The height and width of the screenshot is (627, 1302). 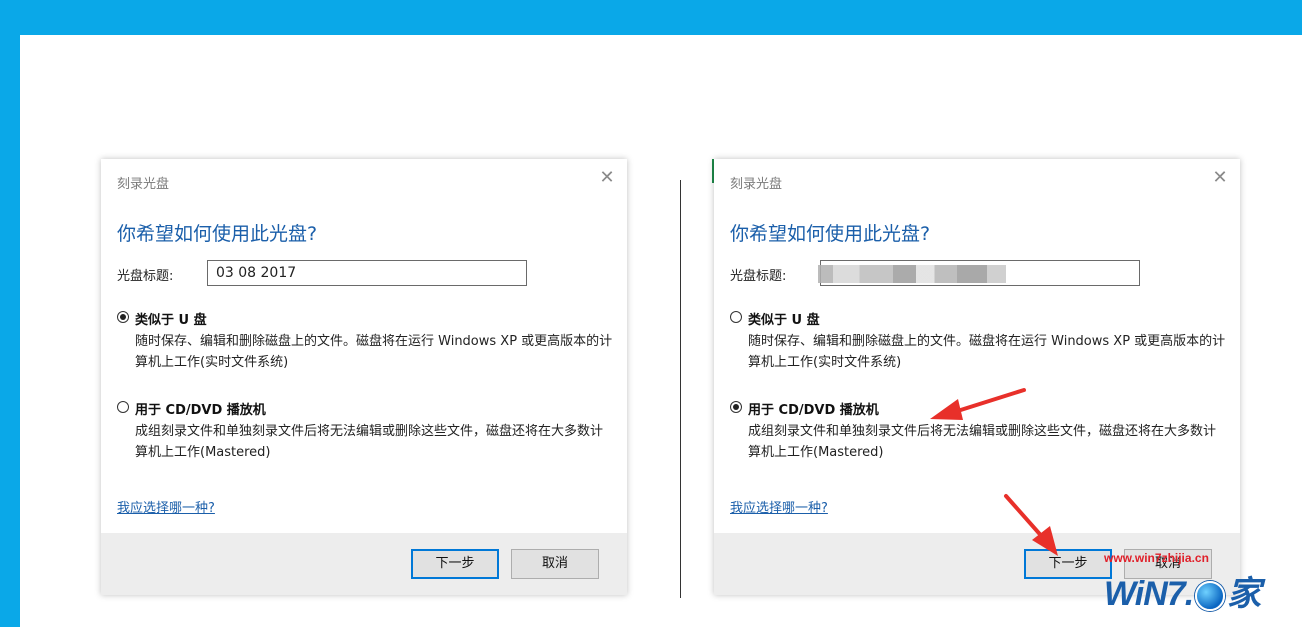 I want to click on watermark-logo-char: 家, so click(x=1244, y=594).